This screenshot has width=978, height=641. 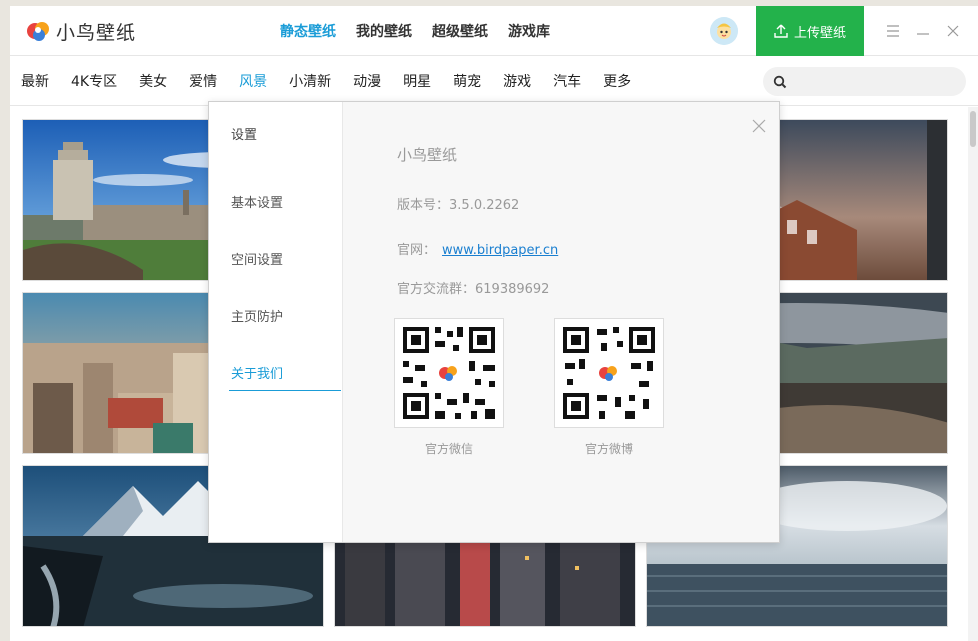 What do you see at coordinates (517, 81) in the screenshot?
I see `category-games: 游戏` at bounding box center [517, 81].